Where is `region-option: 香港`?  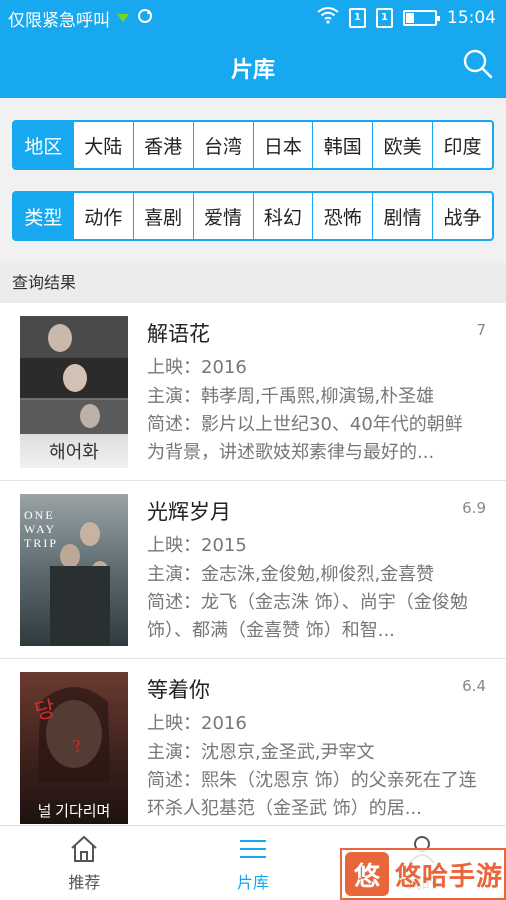 region-option: 香港 is located at coordinates (162, 145).